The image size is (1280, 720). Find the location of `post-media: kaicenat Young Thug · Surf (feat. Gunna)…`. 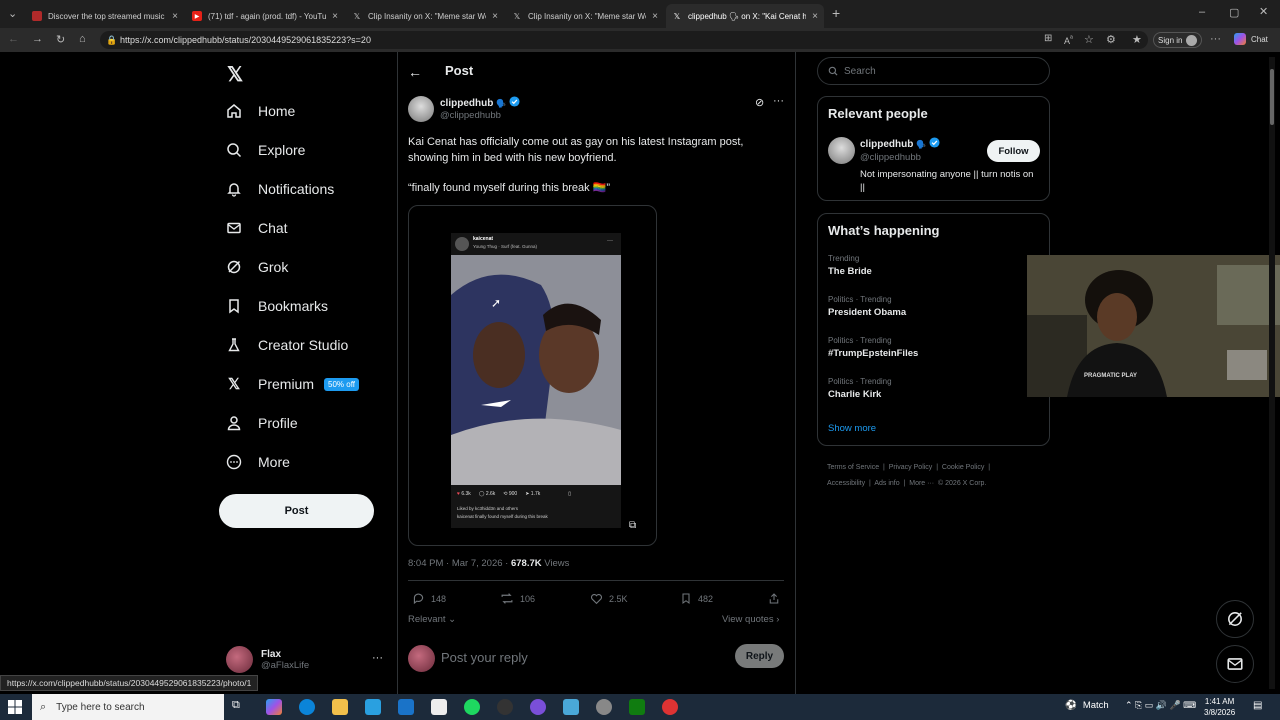

post-media: kaicenat Young Thug · Surf (feat. Gunna)… is located at coordinates (532, 375).